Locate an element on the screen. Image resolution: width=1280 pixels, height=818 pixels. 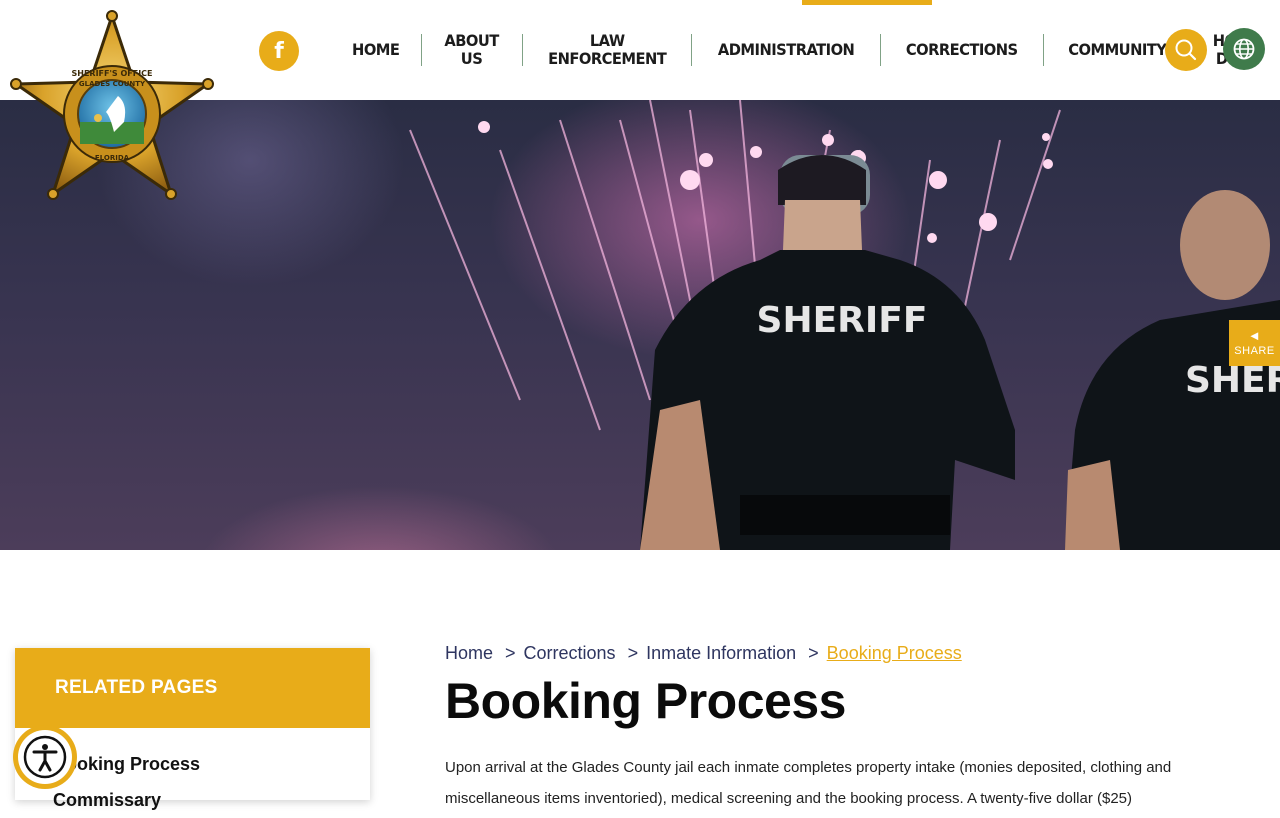
sheriff-badge-logo: SHERIFF'S OFFICE GLADES COUNTY FLORIDA is located at coordinates (113, 108).